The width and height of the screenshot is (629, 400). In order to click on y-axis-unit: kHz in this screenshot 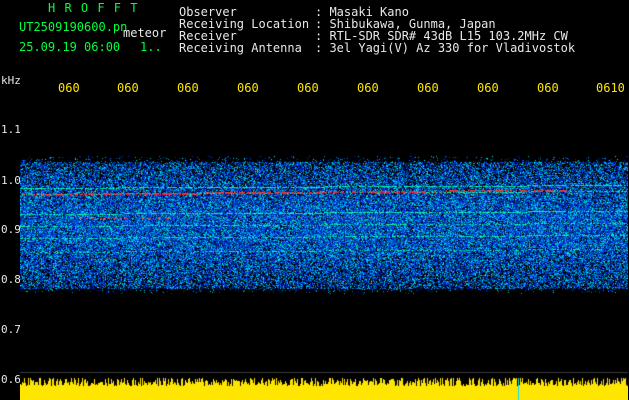, I will do `click(11, 80)`.